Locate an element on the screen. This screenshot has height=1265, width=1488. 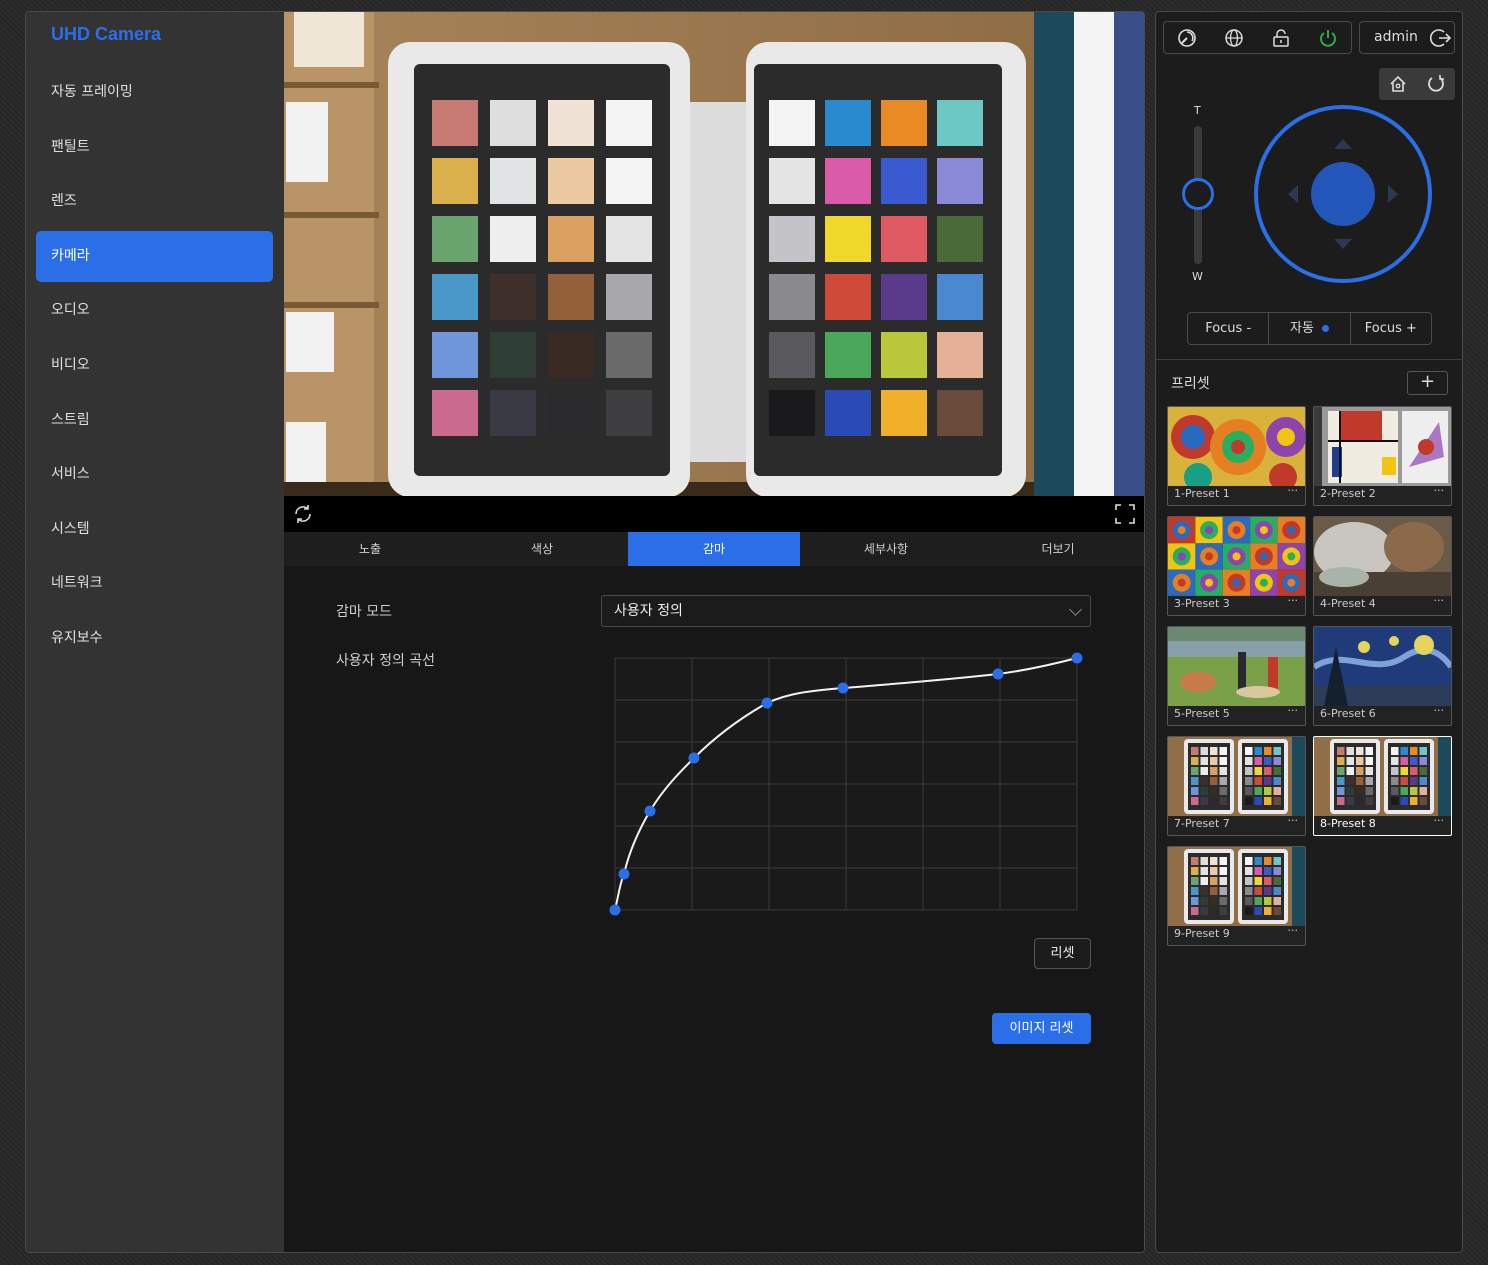
globe-icon is located at coordinates (1234, 38).